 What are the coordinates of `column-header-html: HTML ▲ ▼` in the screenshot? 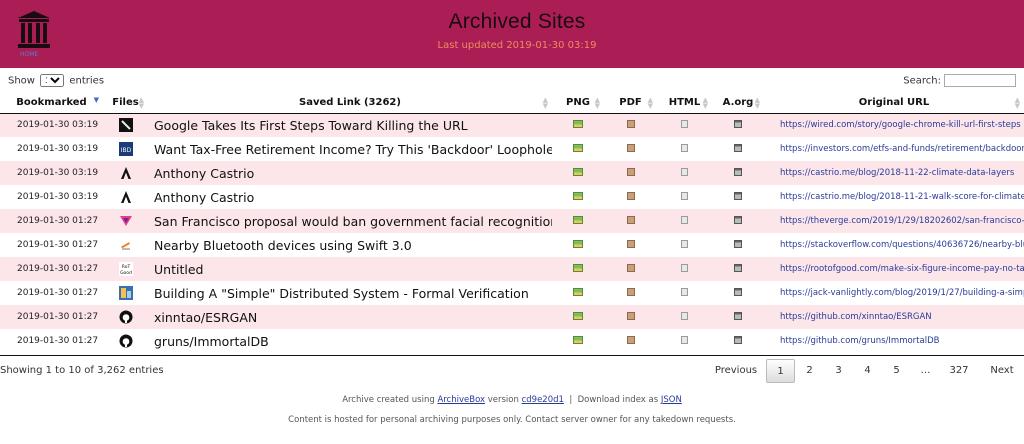 It's located at (684, 103).